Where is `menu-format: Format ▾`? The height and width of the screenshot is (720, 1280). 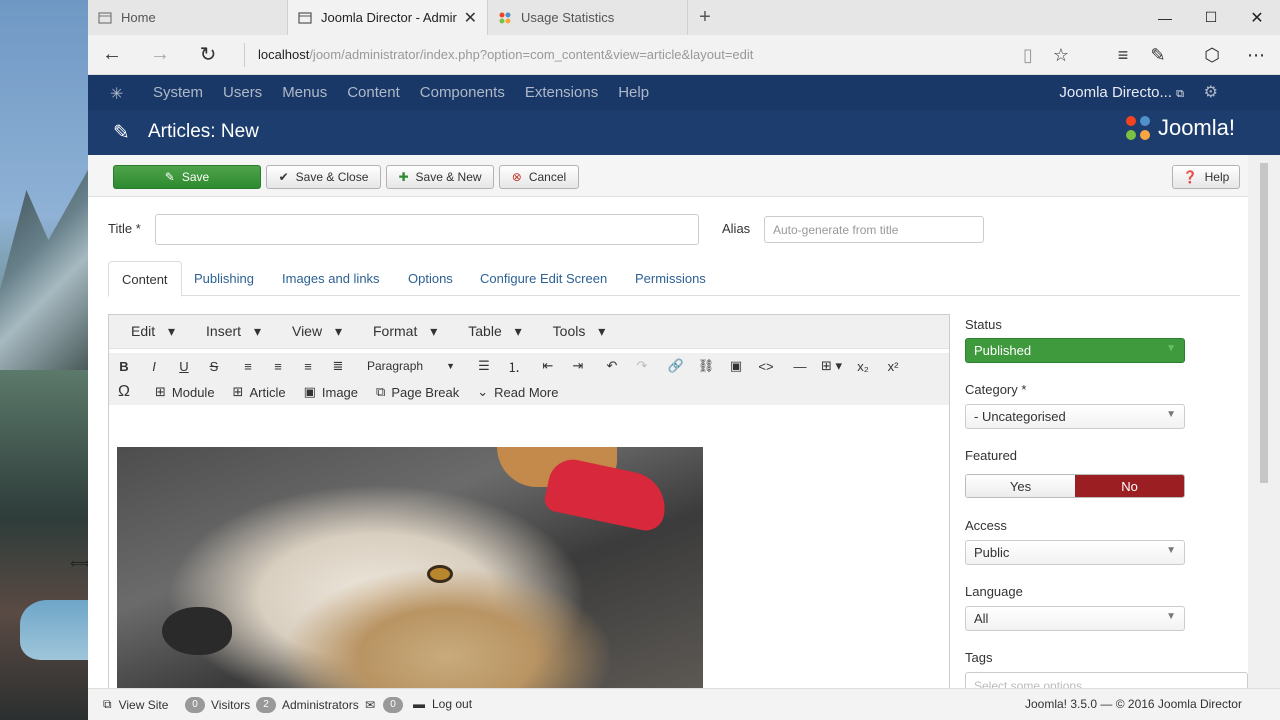 menu-format: Format ▾ is located at coordinates (399, 331).